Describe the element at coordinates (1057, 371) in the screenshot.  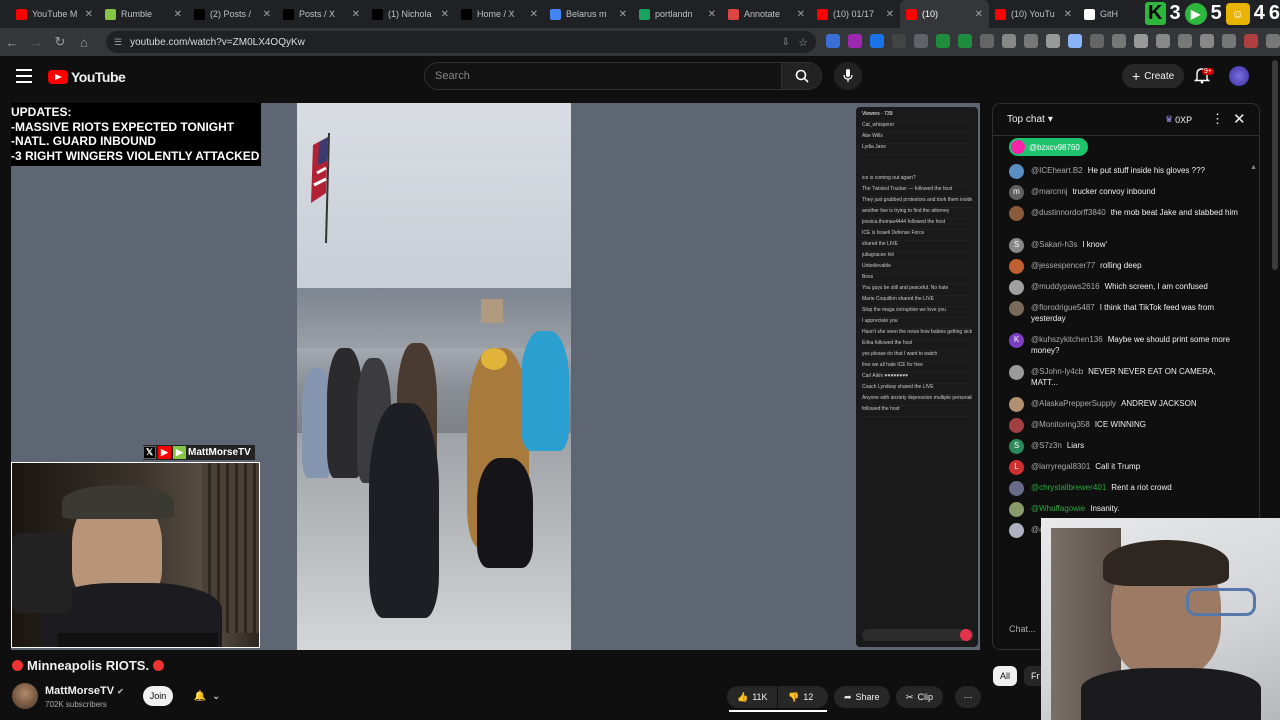
I see `chat-author-name: @SJohn-ly4cb` at that location.